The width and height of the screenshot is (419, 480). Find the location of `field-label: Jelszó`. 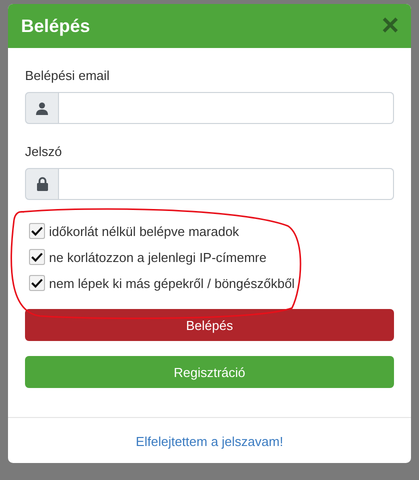

field-label: Jelszó is located at coordinates (44, 151).